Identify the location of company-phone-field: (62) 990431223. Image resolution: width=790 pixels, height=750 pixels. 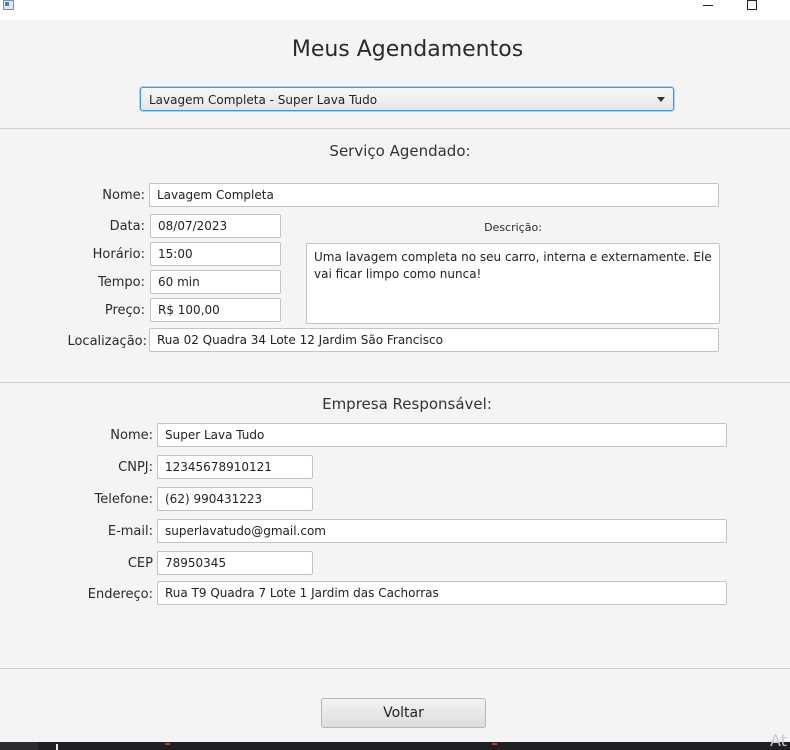
(235, 499).